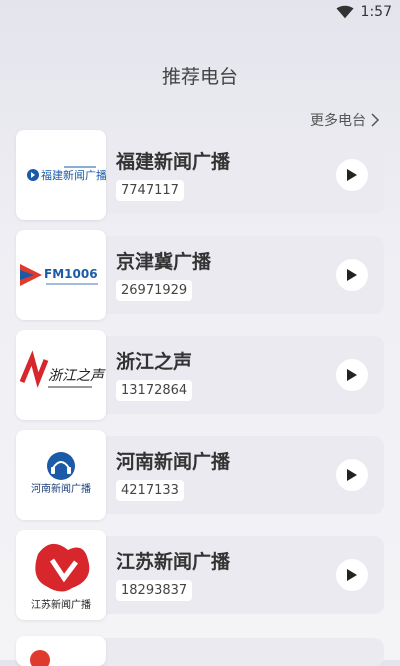 The width and height of the screenshot is (400, 666). What do you see at coordinates (375, 120) in the screenshot?
I see `chevron-right-icon` at bounding box center [375, 120].